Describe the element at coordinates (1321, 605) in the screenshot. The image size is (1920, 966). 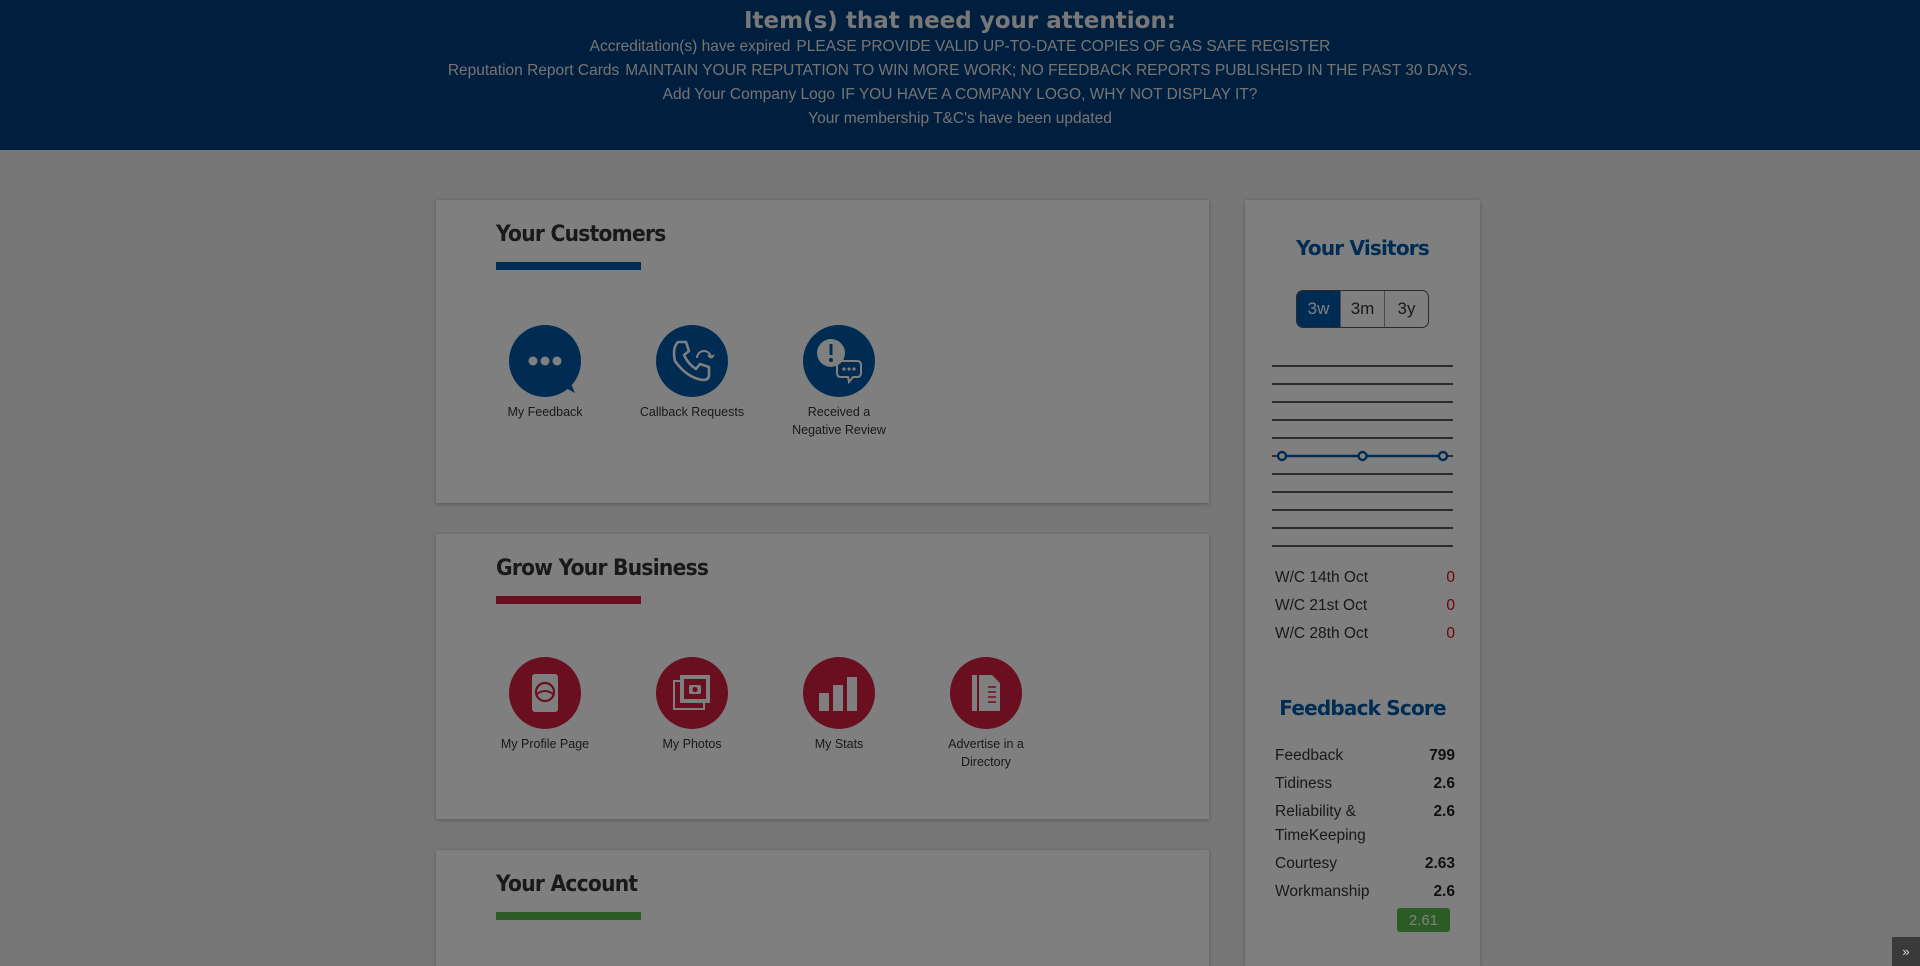
I see `week-label: W/C 21st Oct` at that location.